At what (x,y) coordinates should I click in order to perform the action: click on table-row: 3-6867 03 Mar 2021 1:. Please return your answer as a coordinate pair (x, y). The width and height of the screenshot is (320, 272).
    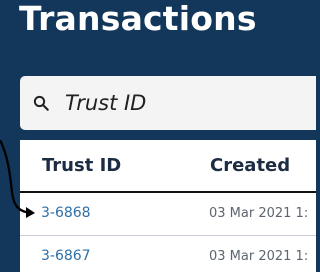
    Looking at the image, I should click on (168, 254).